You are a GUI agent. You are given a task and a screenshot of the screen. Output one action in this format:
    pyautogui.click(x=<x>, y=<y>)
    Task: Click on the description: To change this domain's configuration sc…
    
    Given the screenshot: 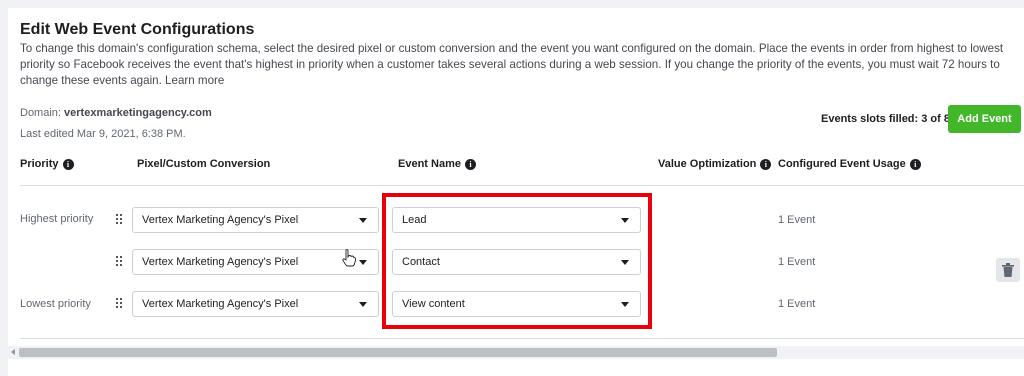 What is the action you would take?
    pyautogui.click(x=521, y=65)
    